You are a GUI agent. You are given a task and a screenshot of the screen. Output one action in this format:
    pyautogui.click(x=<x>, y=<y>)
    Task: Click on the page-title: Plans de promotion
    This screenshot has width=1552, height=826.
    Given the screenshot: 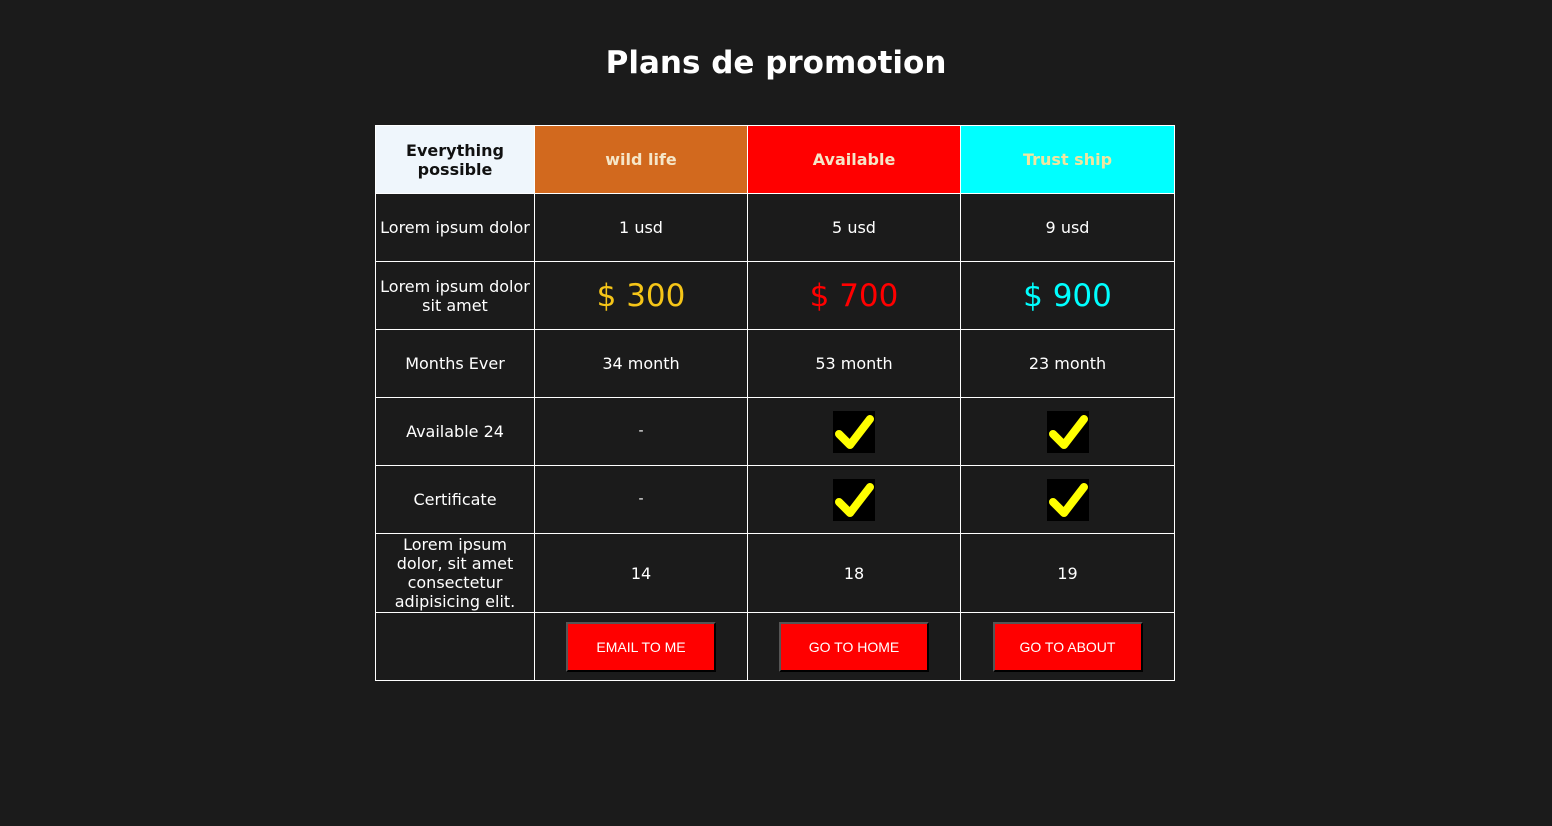 What is the action you would take?
    pyautogui.click(x=776, y=63)
    